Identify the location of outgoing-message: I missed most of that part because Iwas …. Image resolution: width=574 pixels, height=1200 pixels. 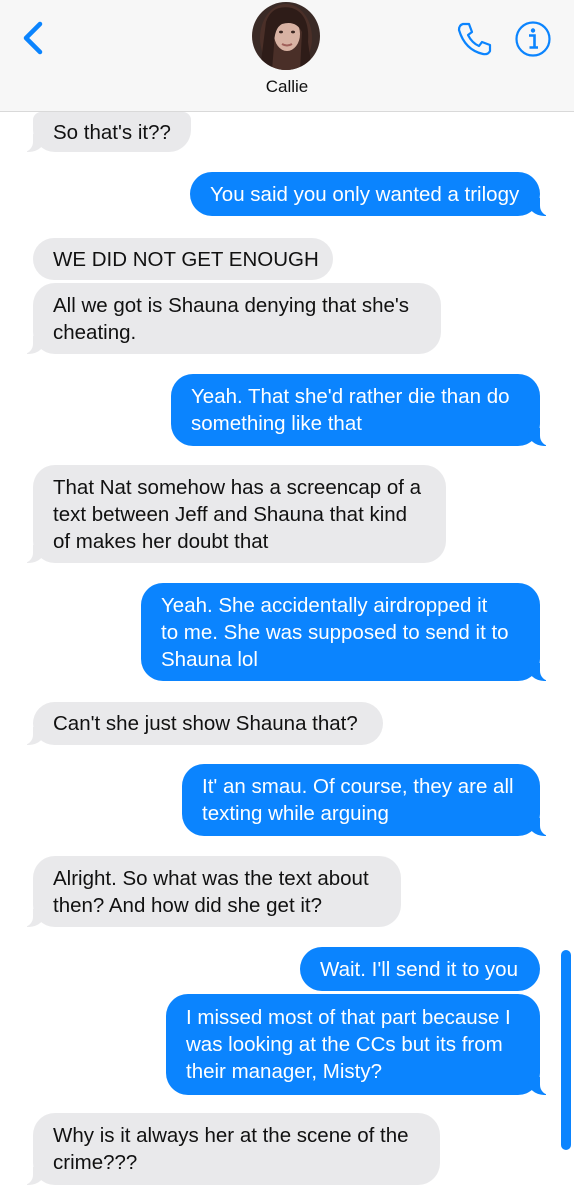
(358, 1044).